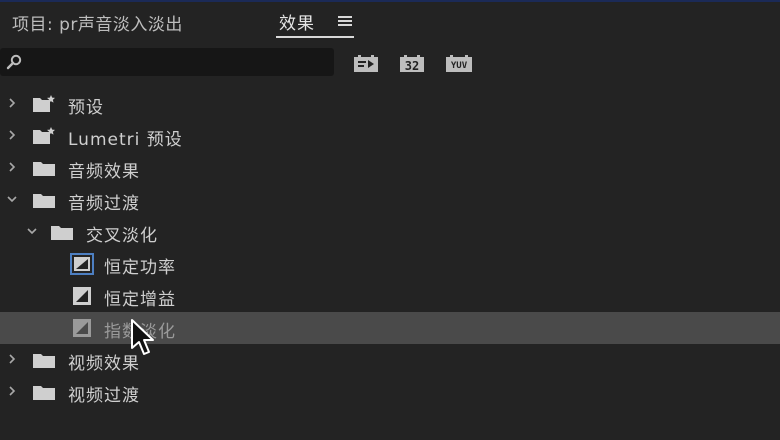 This screenshot has width=780, height=440. What do you see at coordinates (390, 62) in the screenshot?
I see `effects-toolbar: 32 YUV` at bounding box center [390, 62].